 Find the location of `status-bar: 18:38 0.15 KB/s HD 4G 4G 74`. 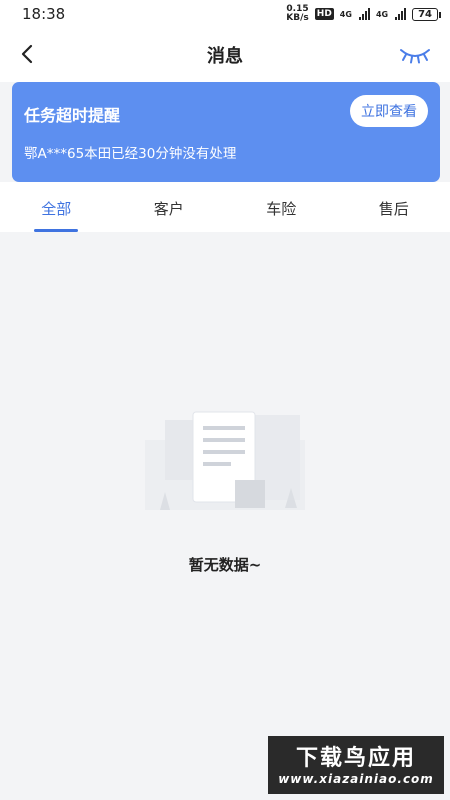

status-bar: 18:38 0.15 KB/s HD 4G 4G 74 is located at coordinates (225, 14).